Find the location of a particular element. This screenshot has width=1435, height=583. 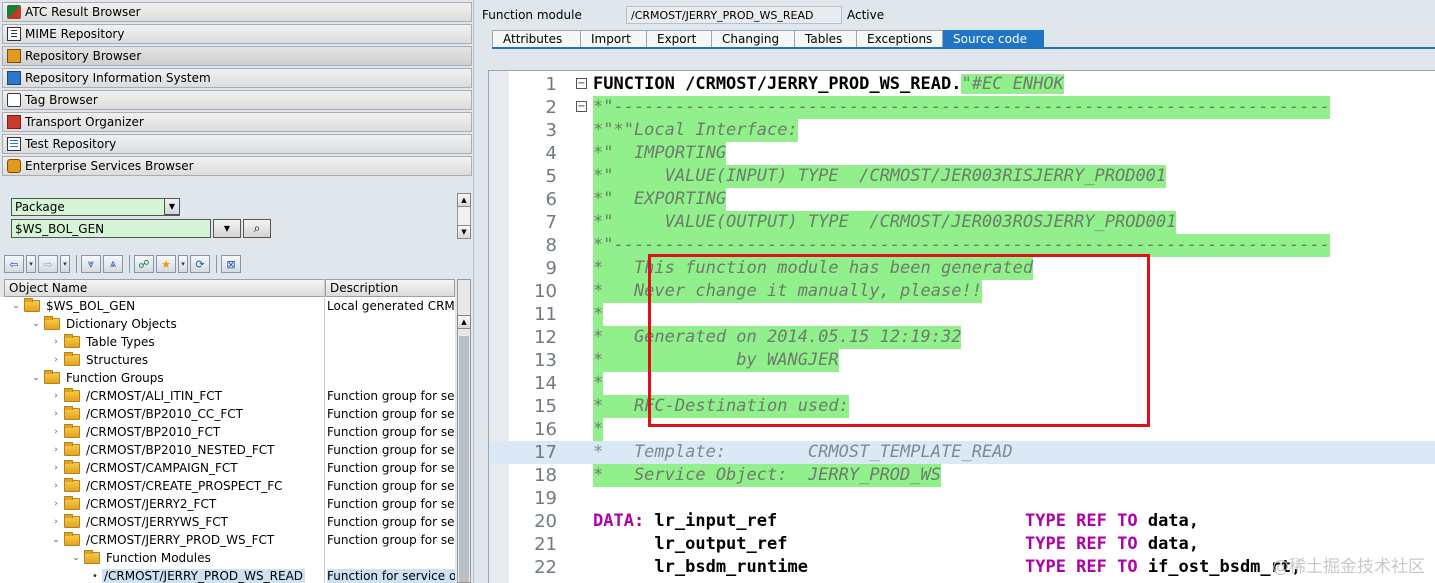

tree-row: ⌄ Function Modules is located at coordinates (227, 558).